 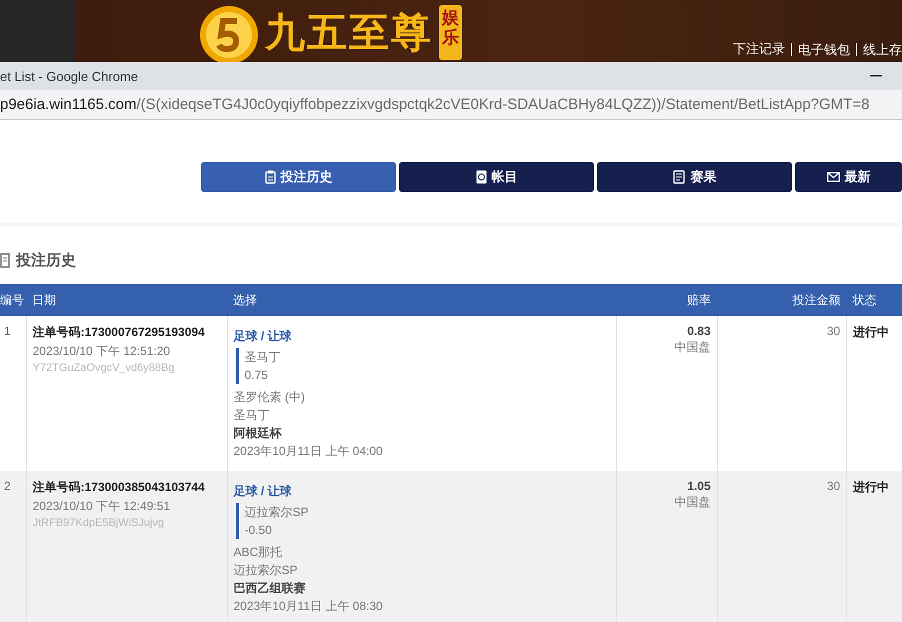 What do you see at coordinates (104, 368) in the screenshot?
I see `reference-code: Y72TGuZaOvgcV_vd6y88Bg` at bounding box center [104, 368].